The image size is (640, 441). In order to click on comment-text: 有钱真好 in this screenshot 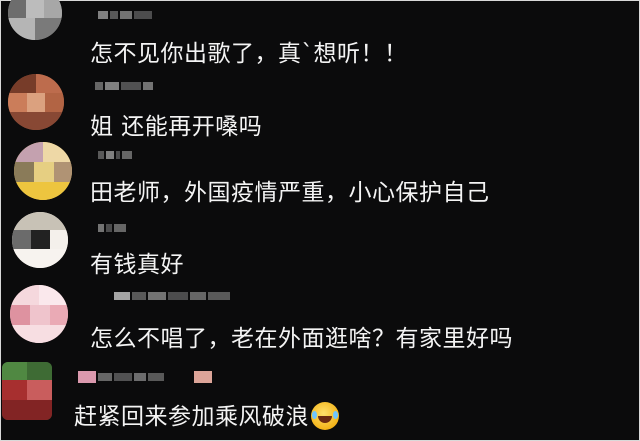, I will do `click(137, 265)`.